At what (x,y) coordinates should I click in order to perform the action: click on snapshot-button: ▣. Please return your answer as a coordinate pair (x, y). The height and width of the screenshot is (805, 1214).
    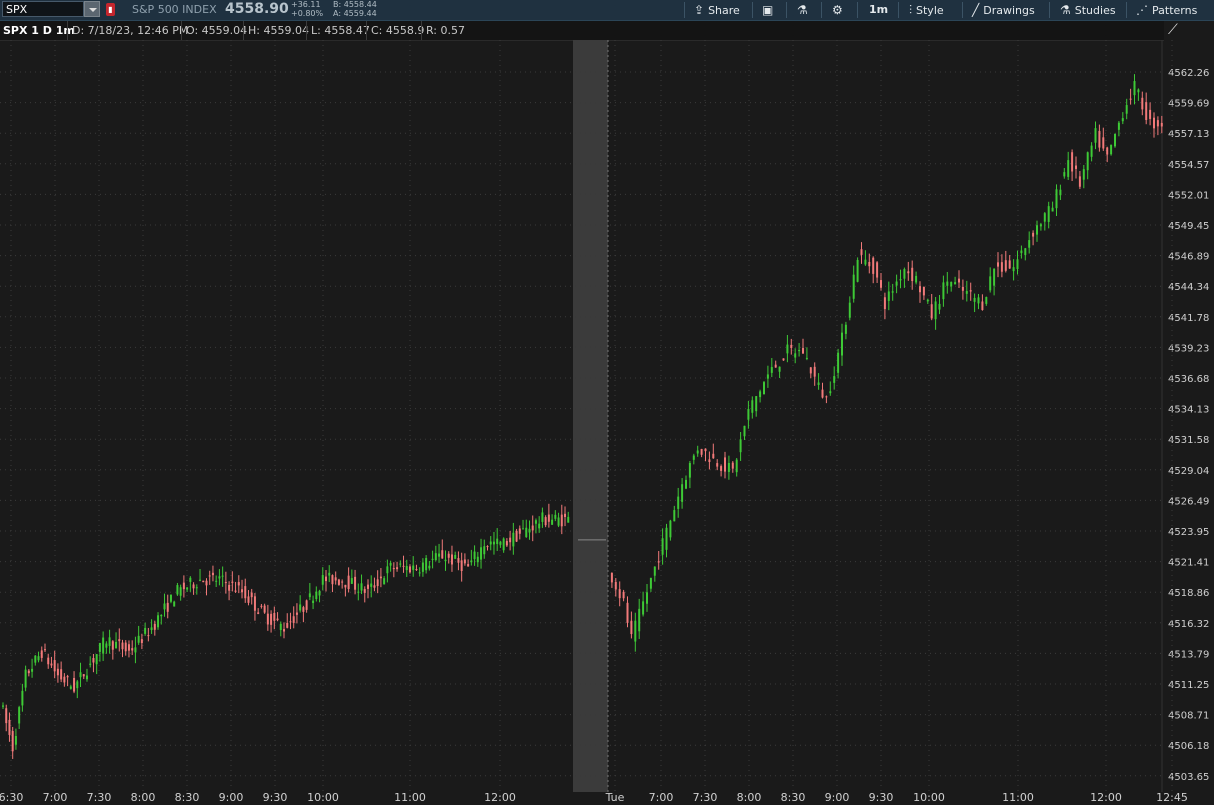
    Looking at the image, I should click on (769, 10).